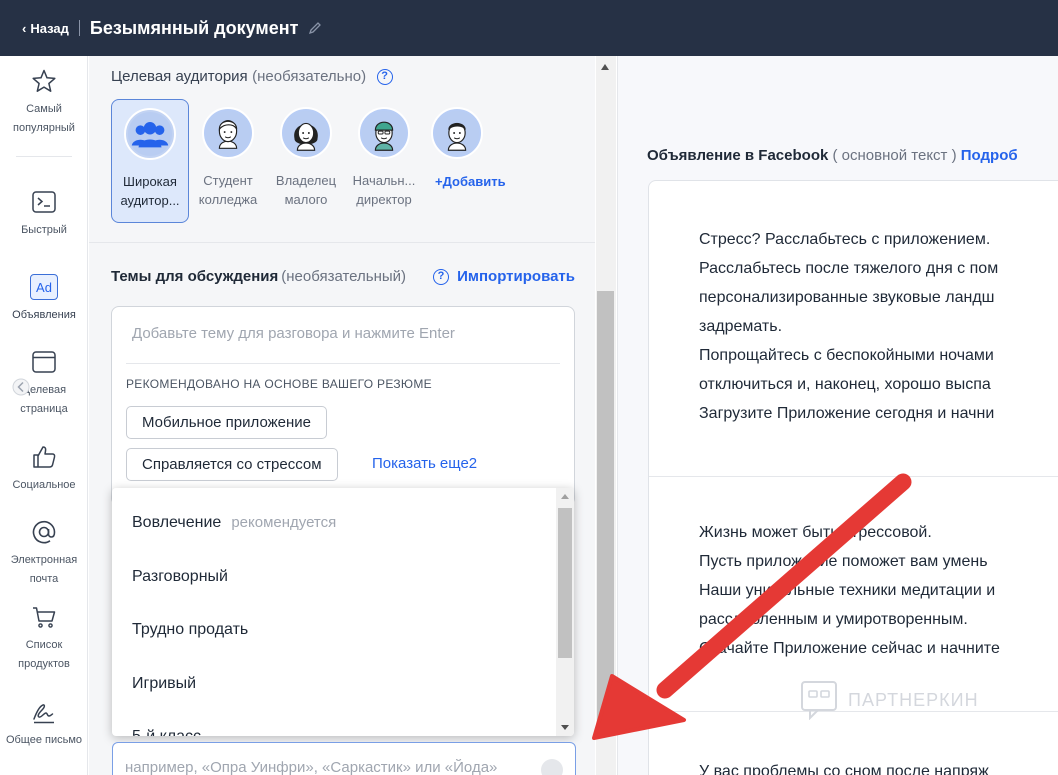 This screenshot has width=1058, height=775. What do you see at coordinates (529, 28) in the screenshot?
I see `top-bar: ‹ Назад Безымянный документ` at bounding box center [529, 28].